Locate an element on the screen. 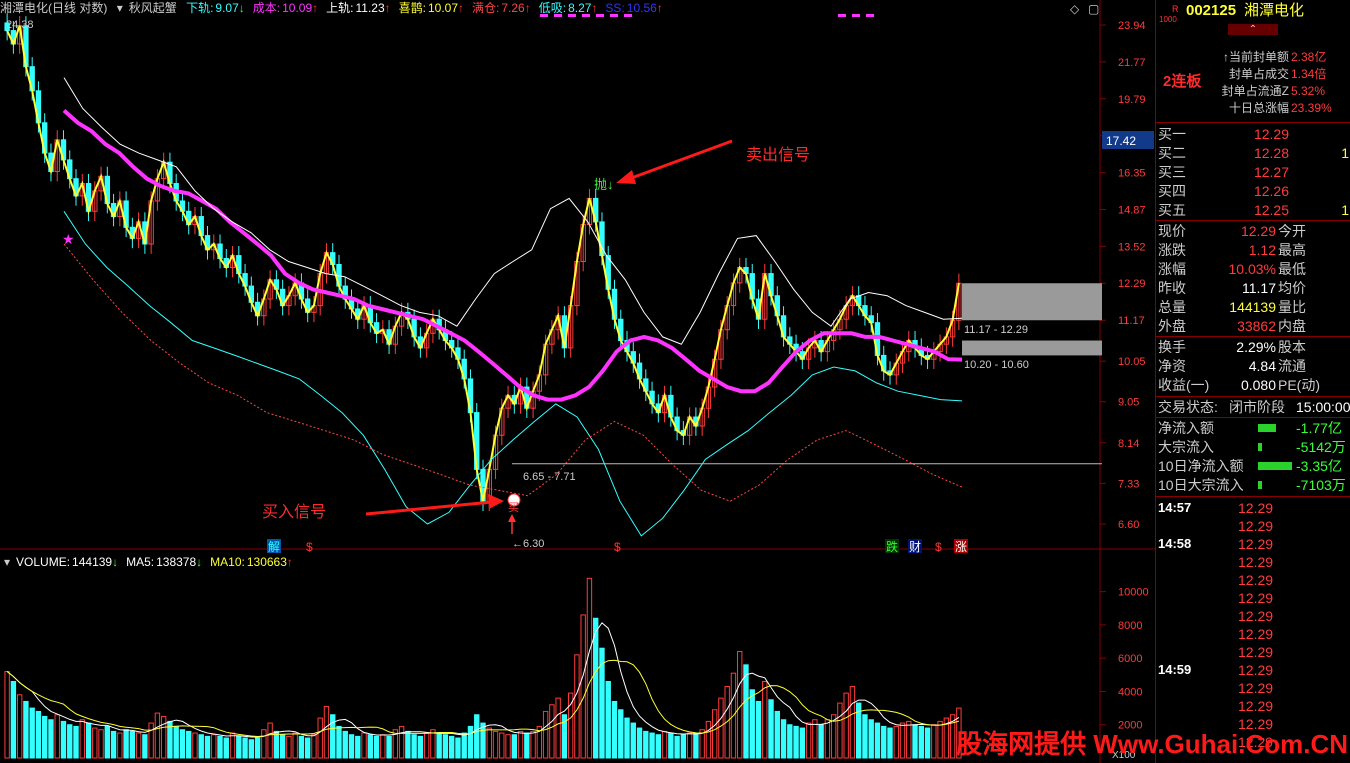  bid-row: 买四 12.26 is located at coordinates (1253, 191).